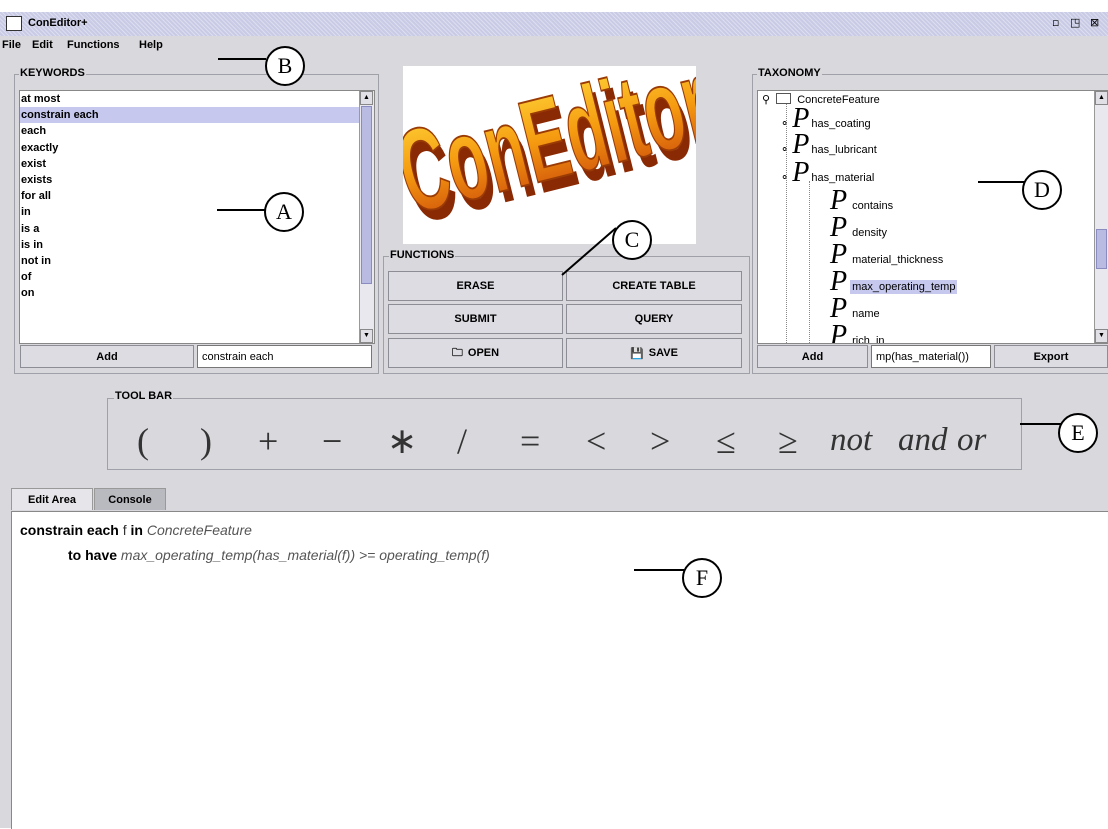  Describe the element at coordinates (206, 441) in the screenshot. I see `toolbar-symbol-button: )` at that location.